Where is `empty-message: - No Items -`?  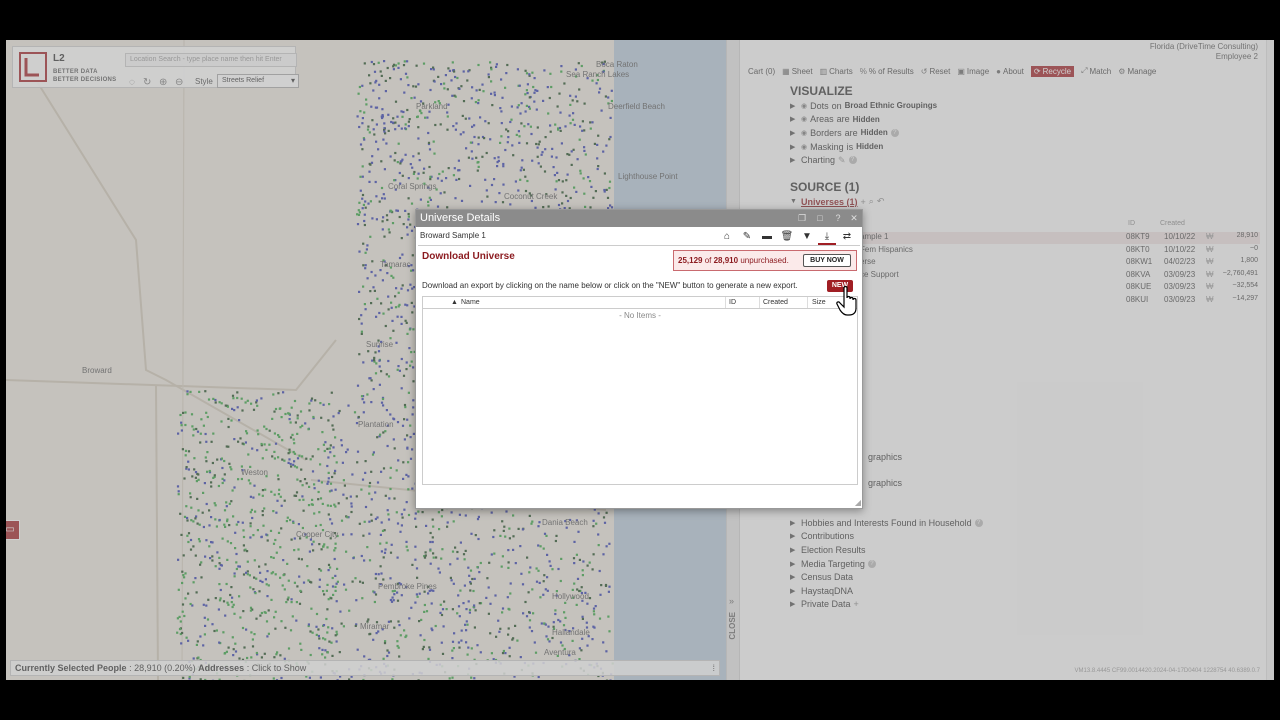 empty-message: - No Items - is located at coordinates (640, 315).